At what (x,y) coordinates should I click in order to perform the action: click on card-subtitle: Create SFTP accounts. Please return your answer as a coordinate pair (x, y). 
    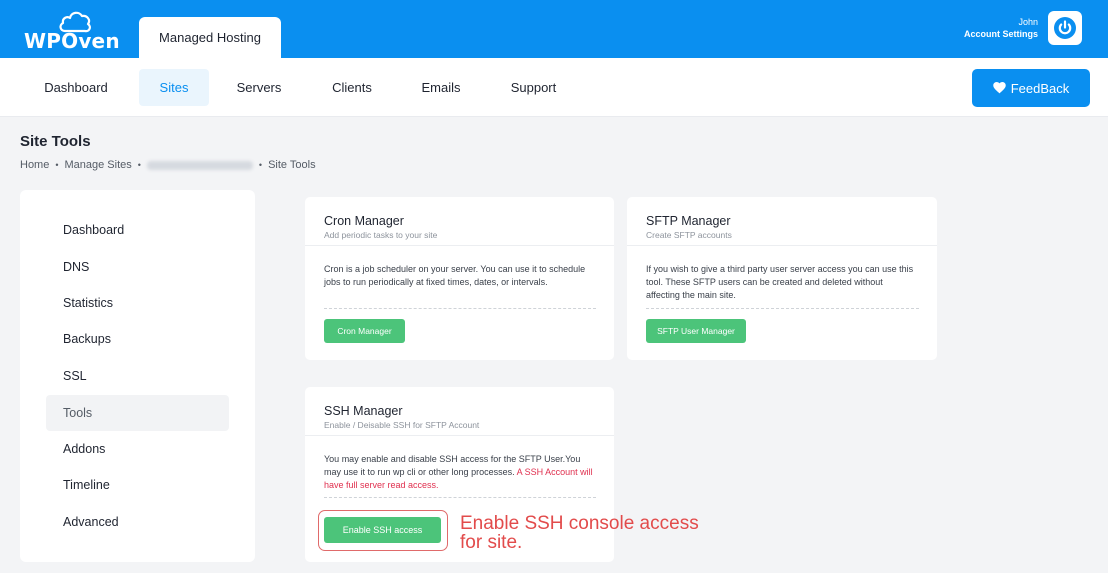
    Looking at the image, I should click on (689, 235).